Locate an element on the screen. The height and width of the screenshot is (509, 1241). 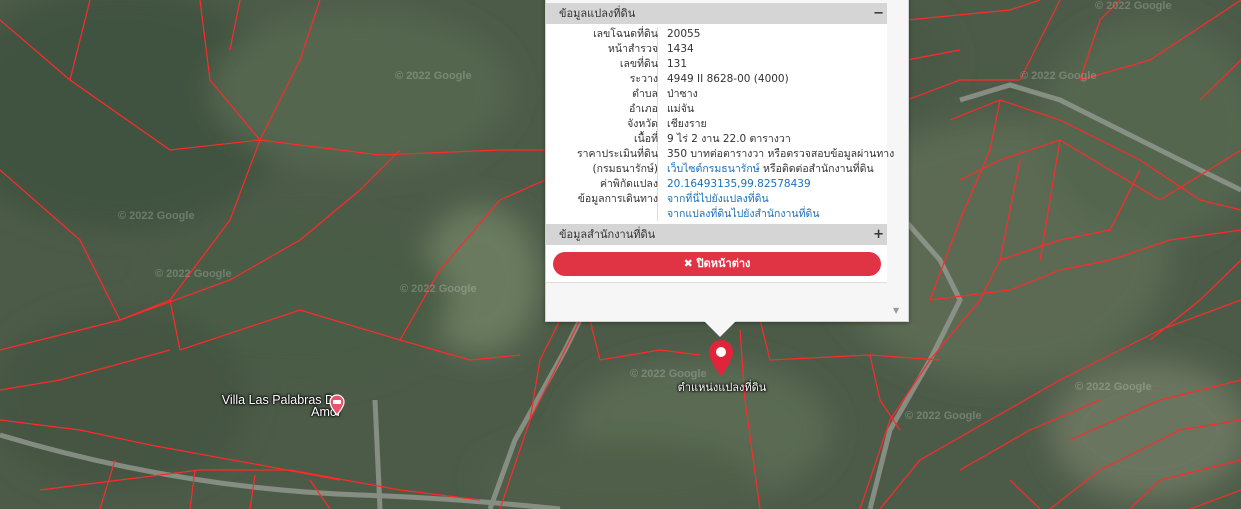
section-header-land-office: ข้อมูลสำนักงานที่ดิน + is located at coordinates (716, 234).